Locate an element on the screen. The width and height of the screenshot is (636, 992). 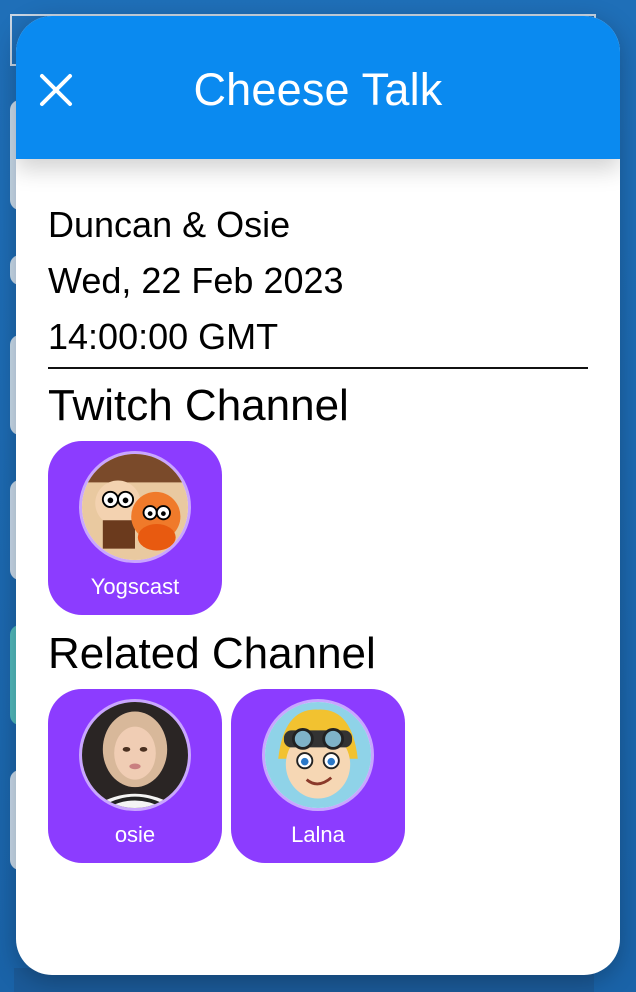
divider is located at coordinates (318, 368).